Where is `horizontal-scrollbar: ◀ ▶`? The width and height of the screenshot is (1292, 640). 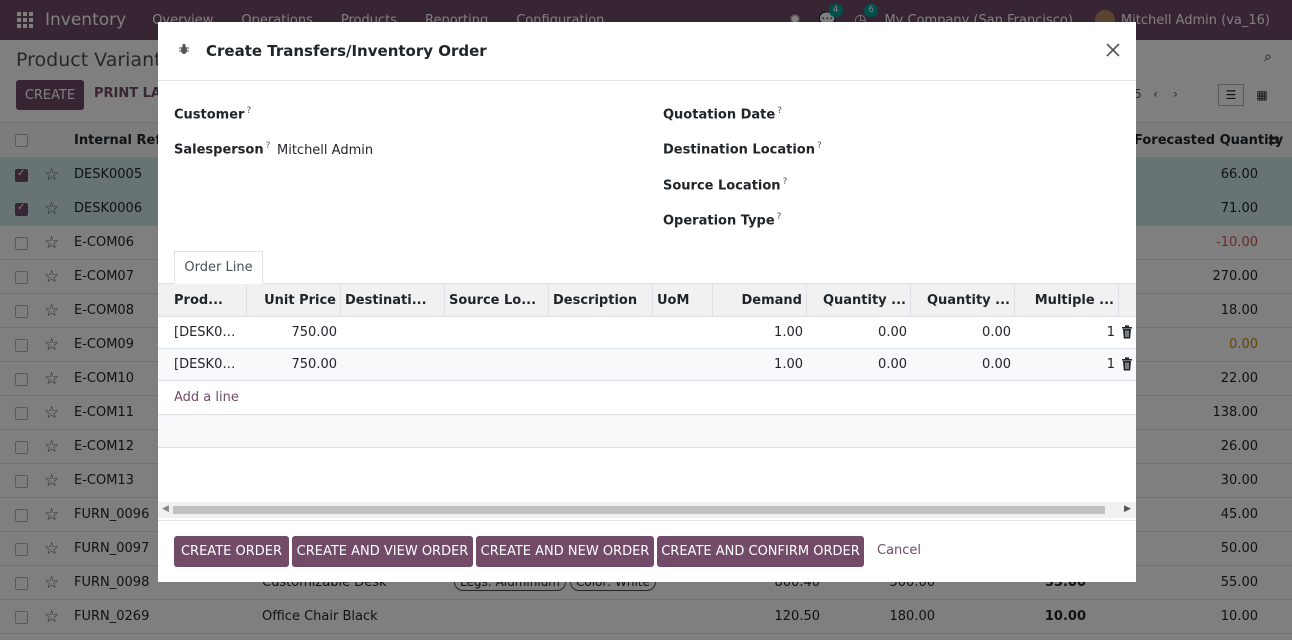
horizontal-scrollbar: ◀ ▶ is located at coordinates (647, 510).